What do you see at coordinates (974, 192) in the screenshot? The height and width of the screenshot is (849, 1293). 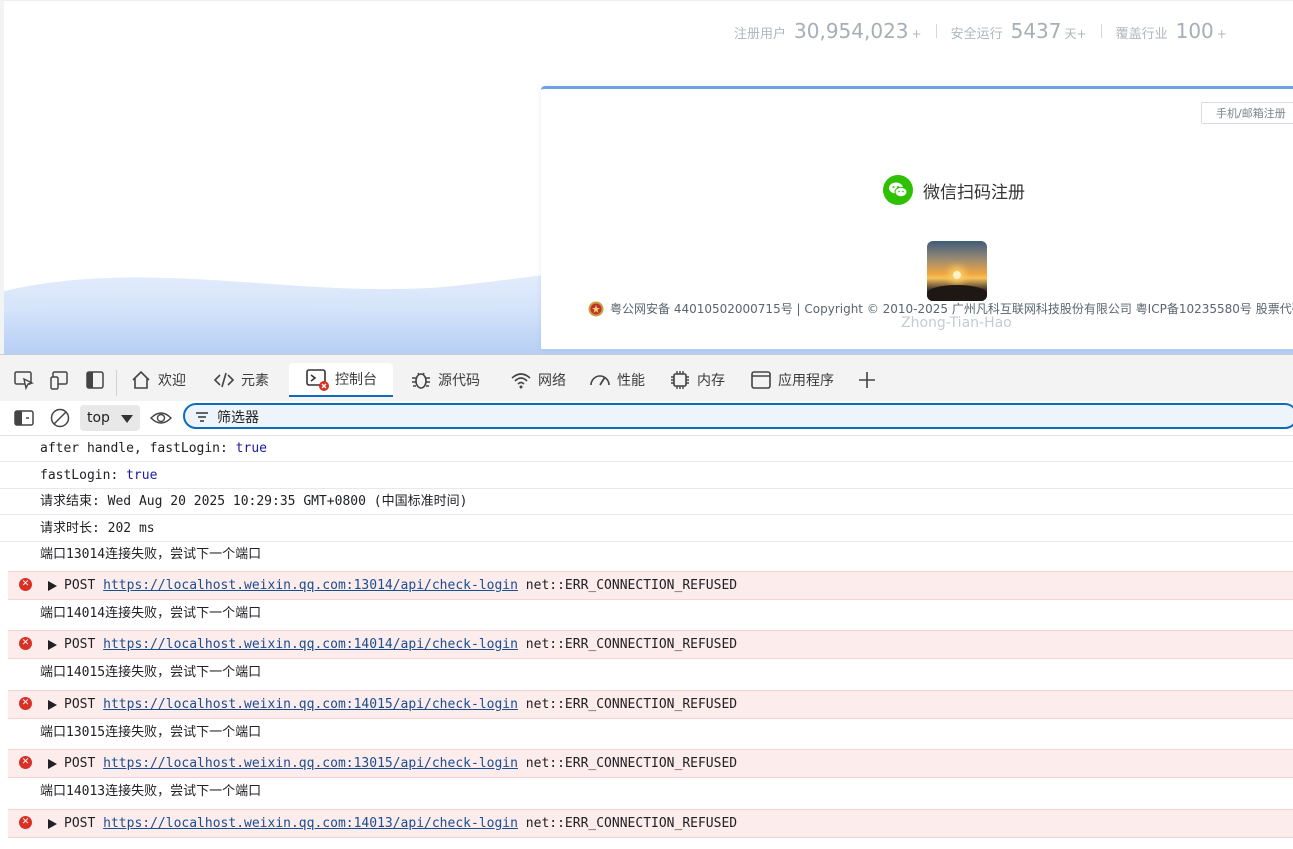 I see `wechat-title-text: 微信扫码注册` at bounding box center [974, 192].